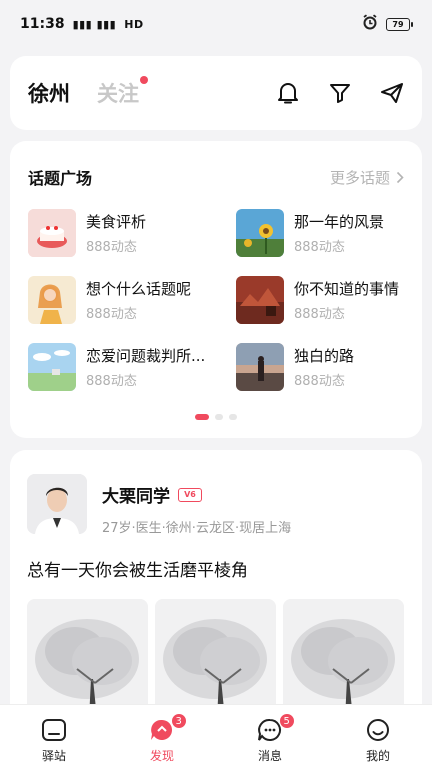 This screenshot has height=768, width=432. Describe the element at coordinates (340, 93) in the screenshot. I see `filter-icon` at that location.